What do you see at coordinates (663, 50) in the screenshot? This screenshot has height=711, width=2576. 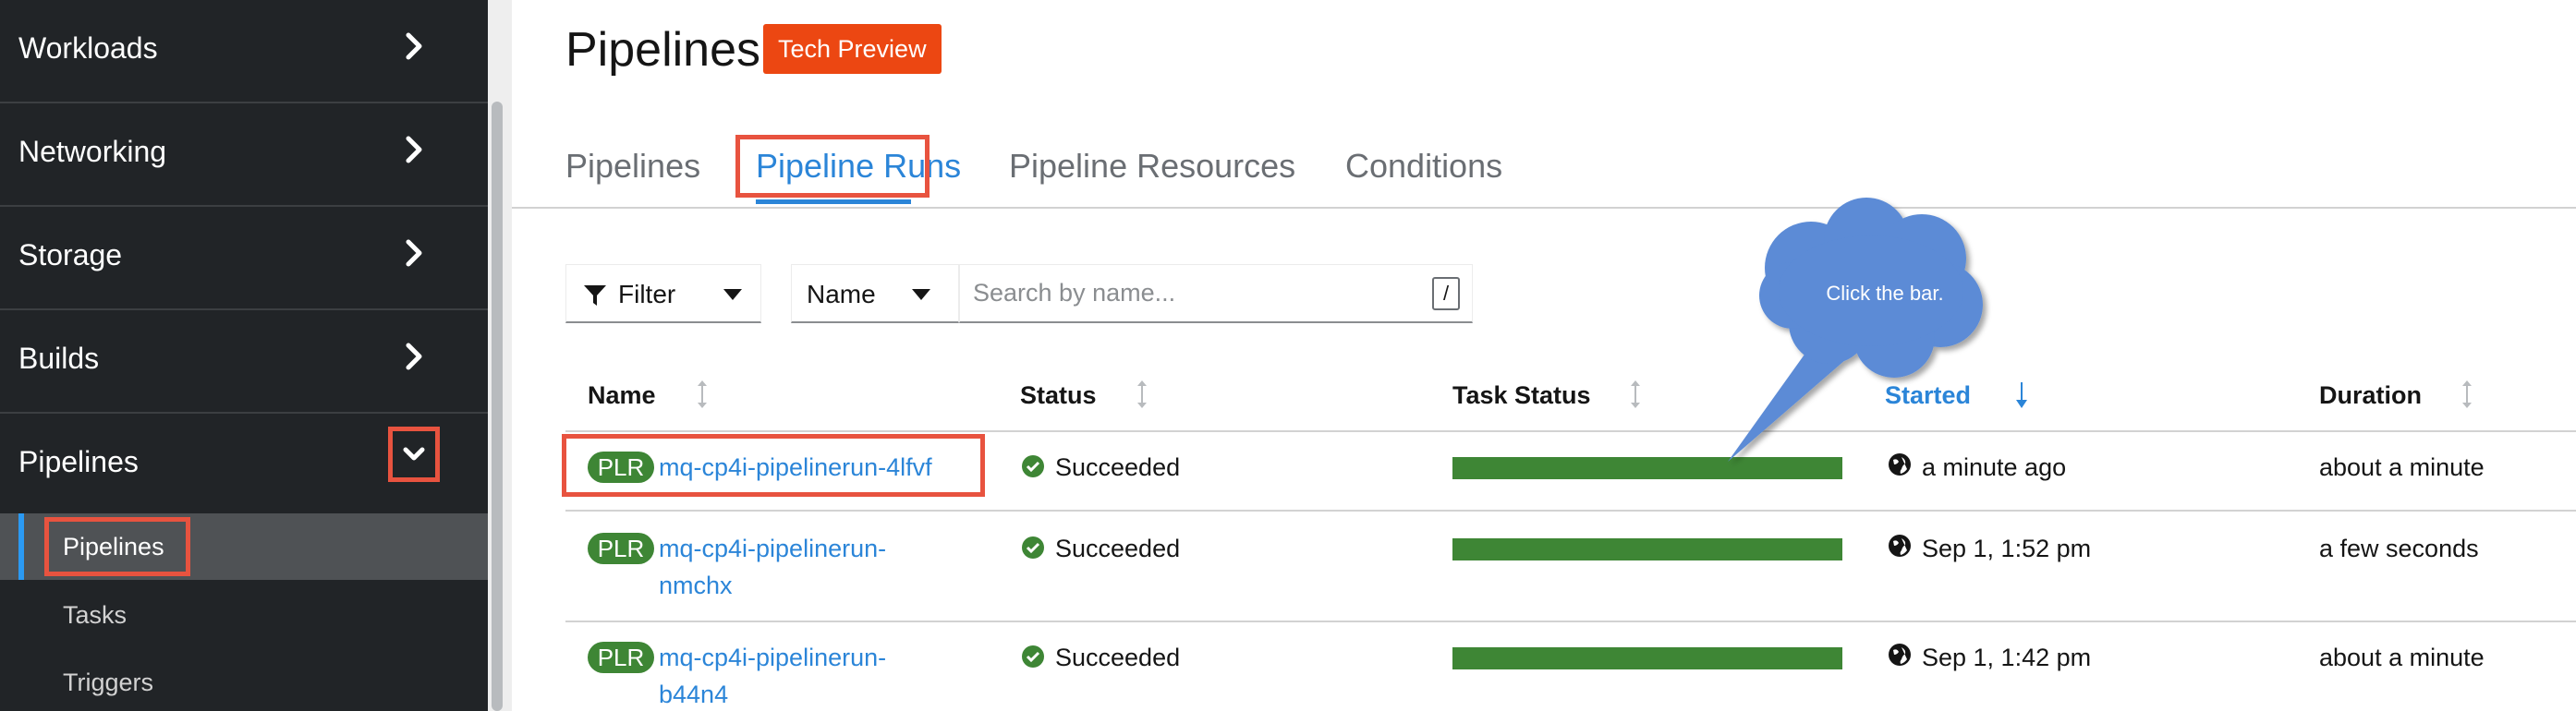 I see `page-title: Pipelines` at bounding box center [663, 50].